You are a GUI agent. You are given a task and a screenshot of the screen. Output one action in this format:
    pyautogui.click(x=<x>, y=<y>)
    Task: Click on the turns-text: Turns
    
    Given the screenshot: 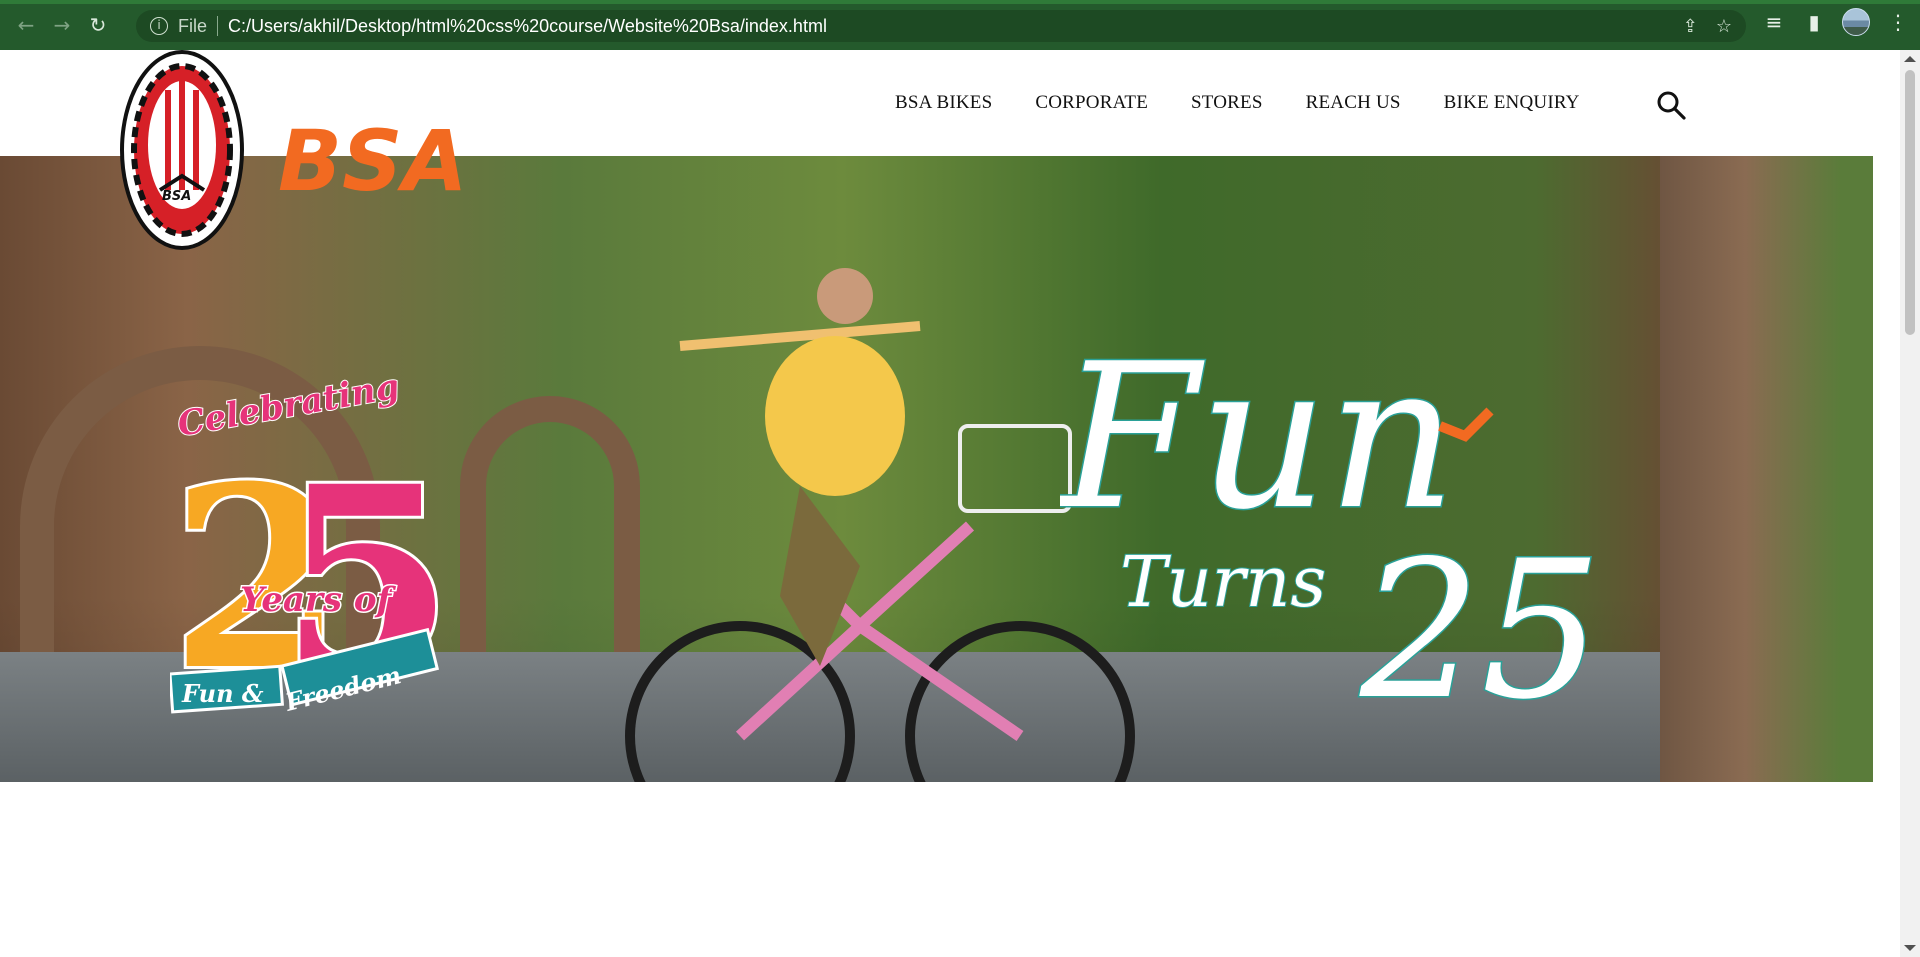 What is the action you would take?
    pyautogui.click(x=1223, y=582)
    